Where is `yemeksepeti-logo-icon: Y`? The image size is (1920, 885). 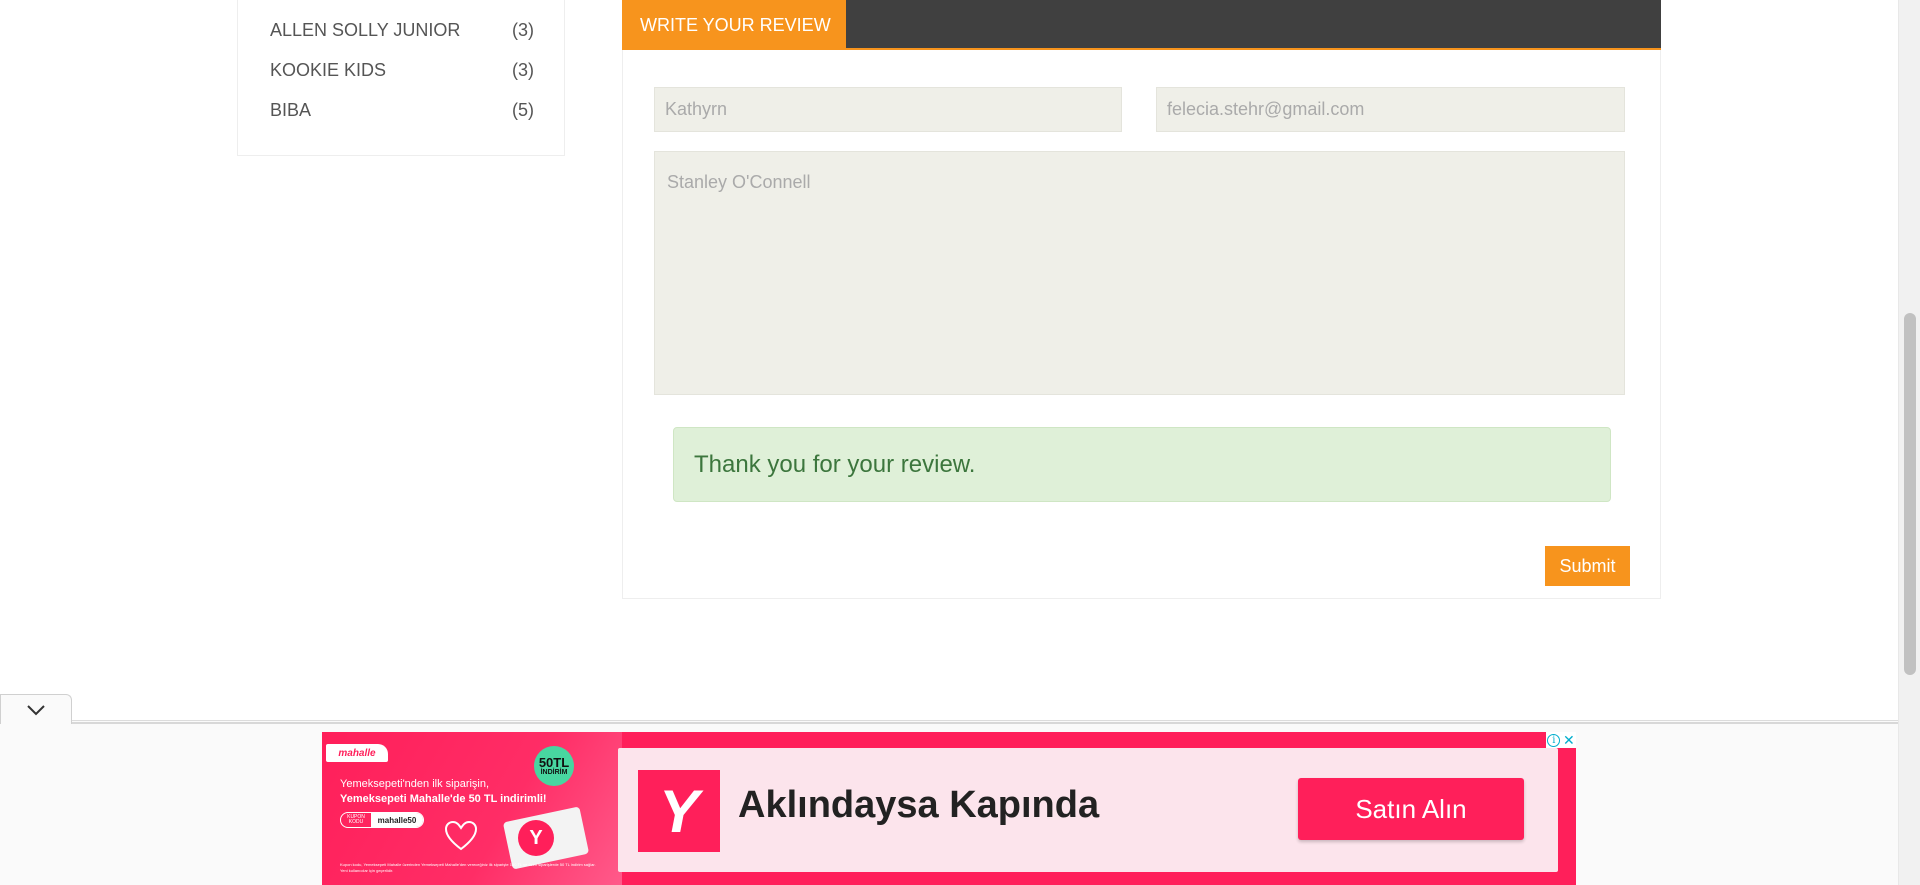
yemeksepeti-logo-icon: Y is located at coordinates (679, 811).